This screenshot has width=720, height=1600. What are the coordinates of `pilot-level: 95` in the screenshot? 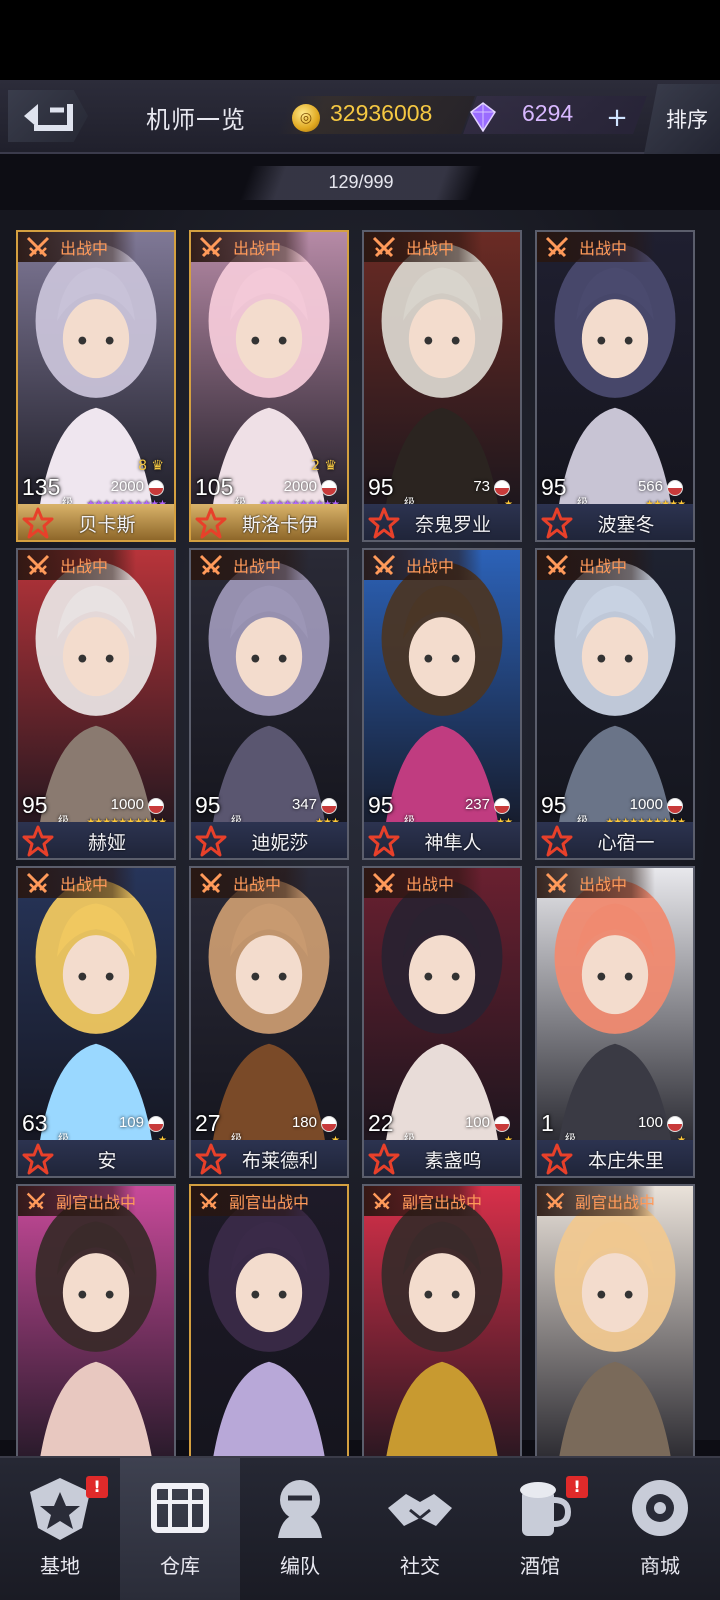 It's located at (381, 487).